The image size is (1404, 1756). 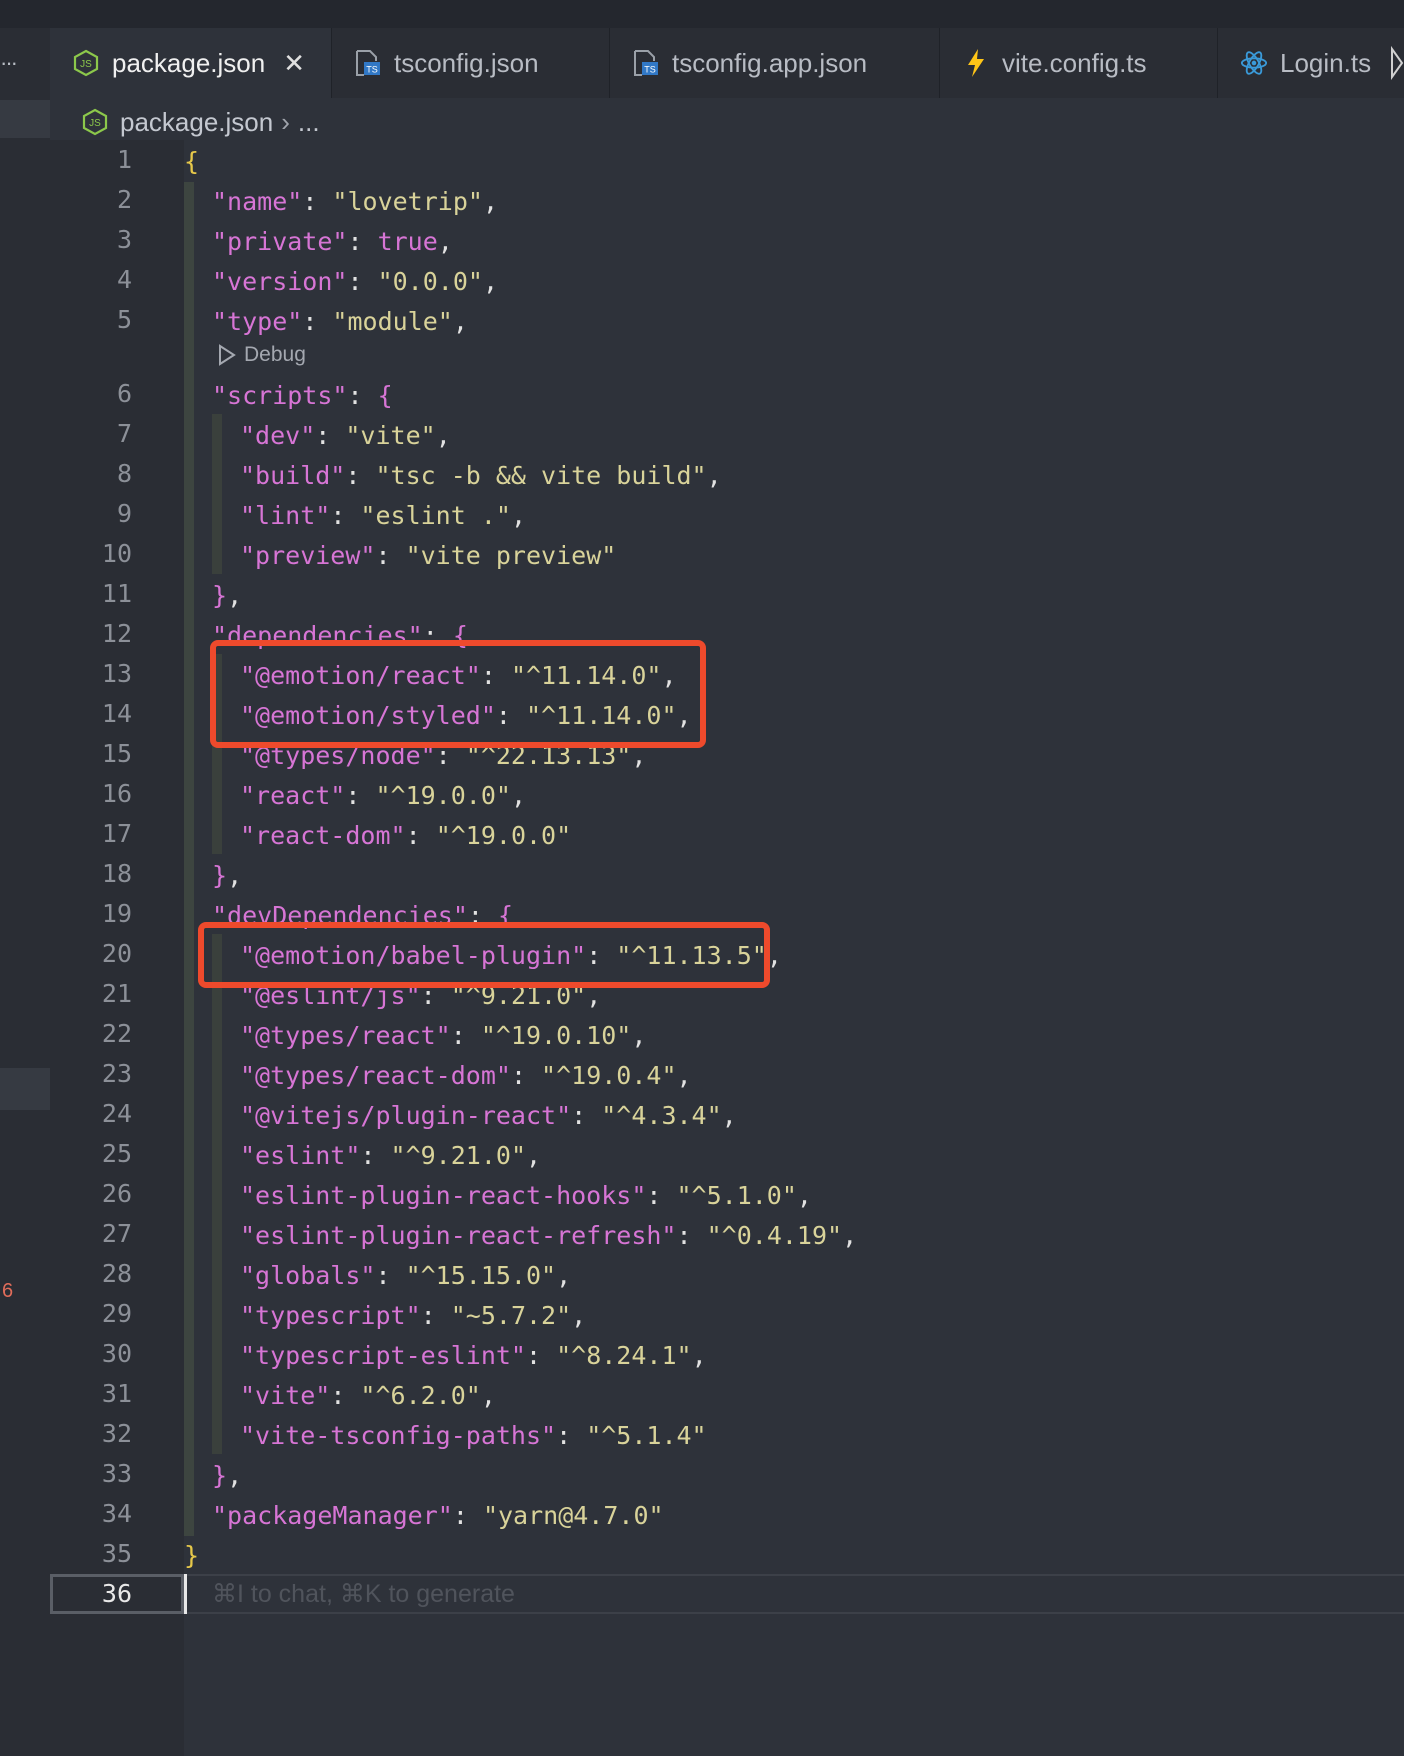 I want to click on side-panel-strip: ··· 6, so click(x=25, y=892).